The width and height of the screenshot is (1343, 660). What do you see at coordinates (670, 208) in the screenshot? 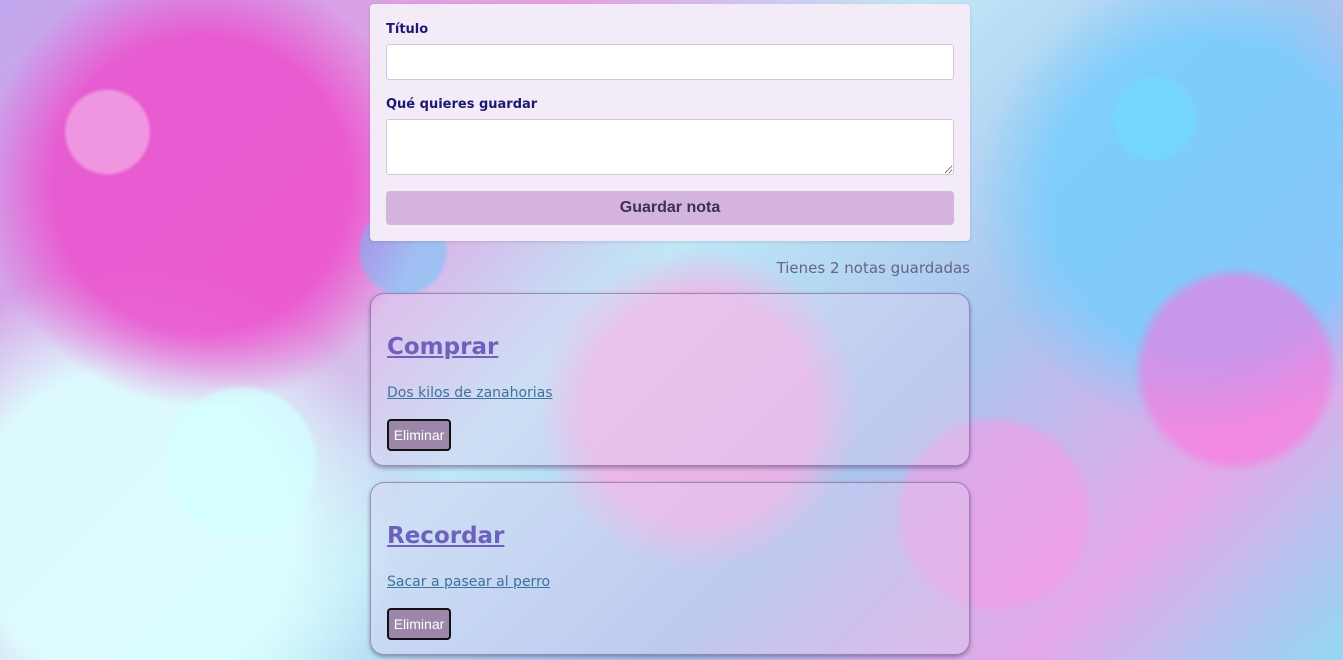
I see `save-note-button: Guardar nota` at bounding box center [670, 208].